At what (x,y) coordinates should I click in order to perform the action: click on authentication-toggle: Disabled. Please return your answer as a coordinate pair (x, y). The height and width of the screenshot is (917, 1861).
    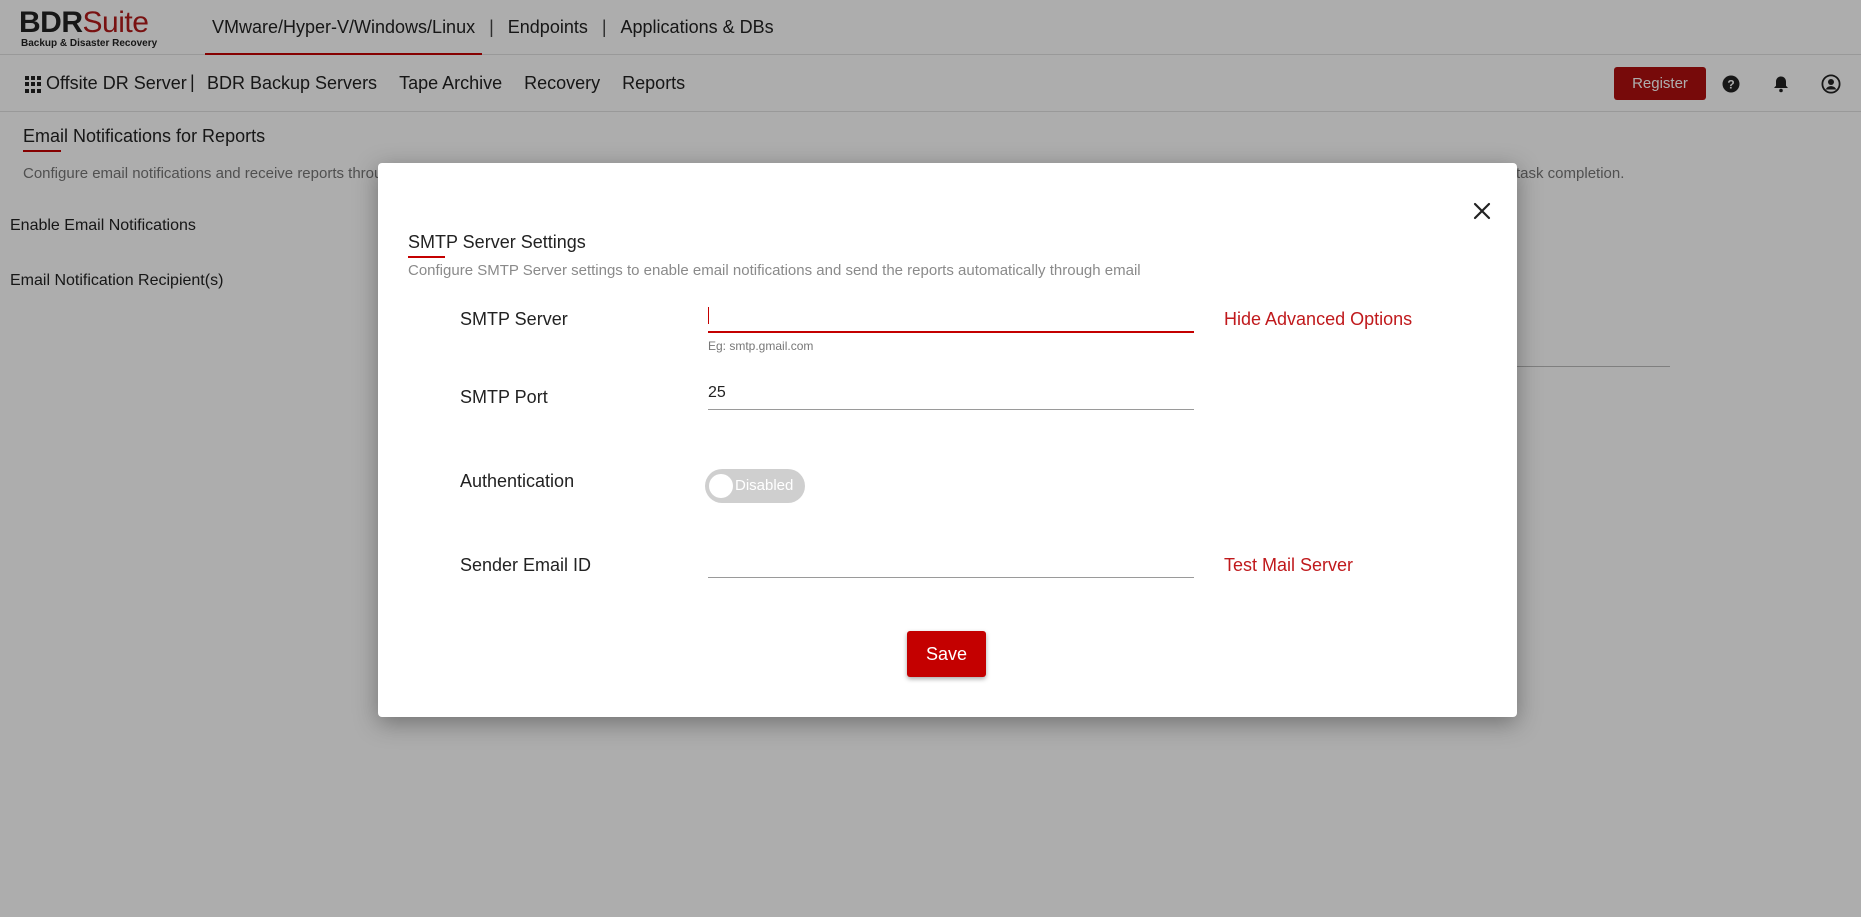
    Looking at the image, I should click on (755, 486).